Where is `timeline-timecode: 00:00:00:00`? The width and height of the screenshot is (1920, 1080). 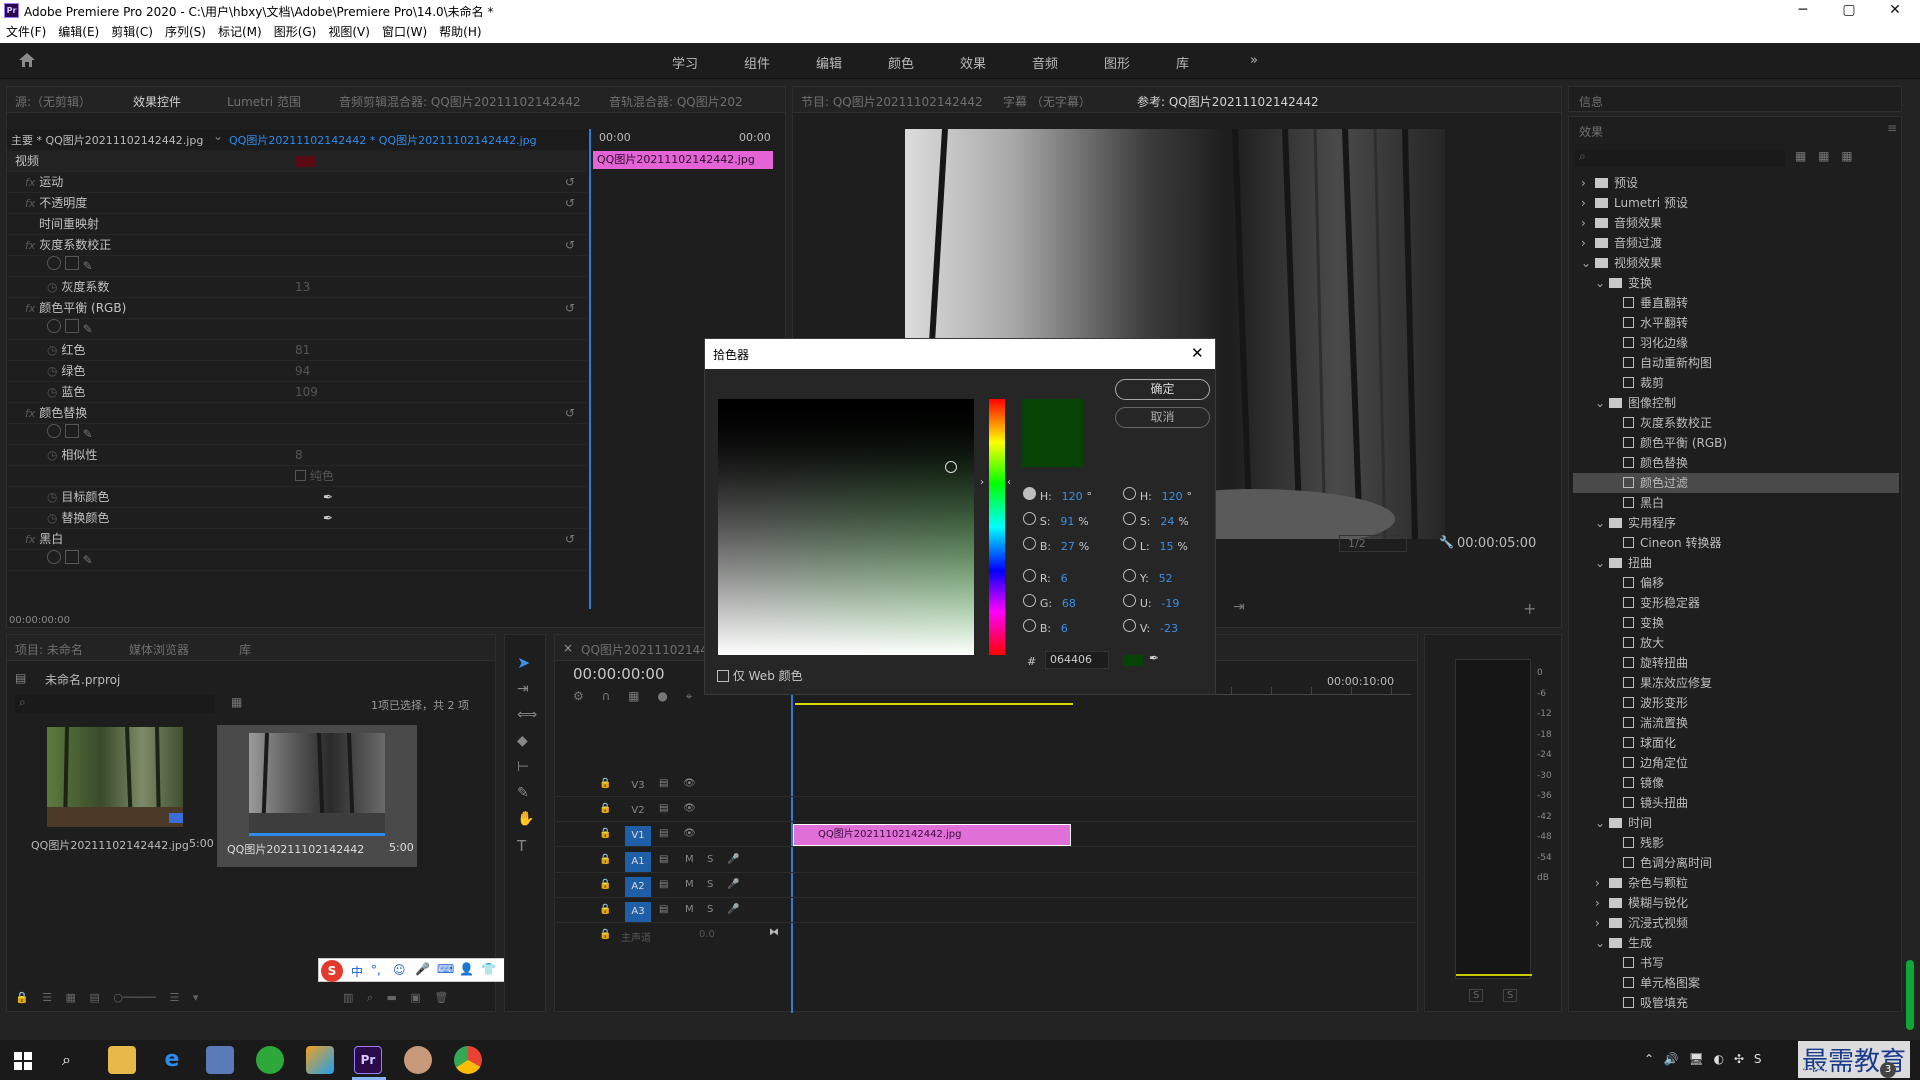 timeline-timecode: 00:00:00:00 is located at coordinates (619, 674).